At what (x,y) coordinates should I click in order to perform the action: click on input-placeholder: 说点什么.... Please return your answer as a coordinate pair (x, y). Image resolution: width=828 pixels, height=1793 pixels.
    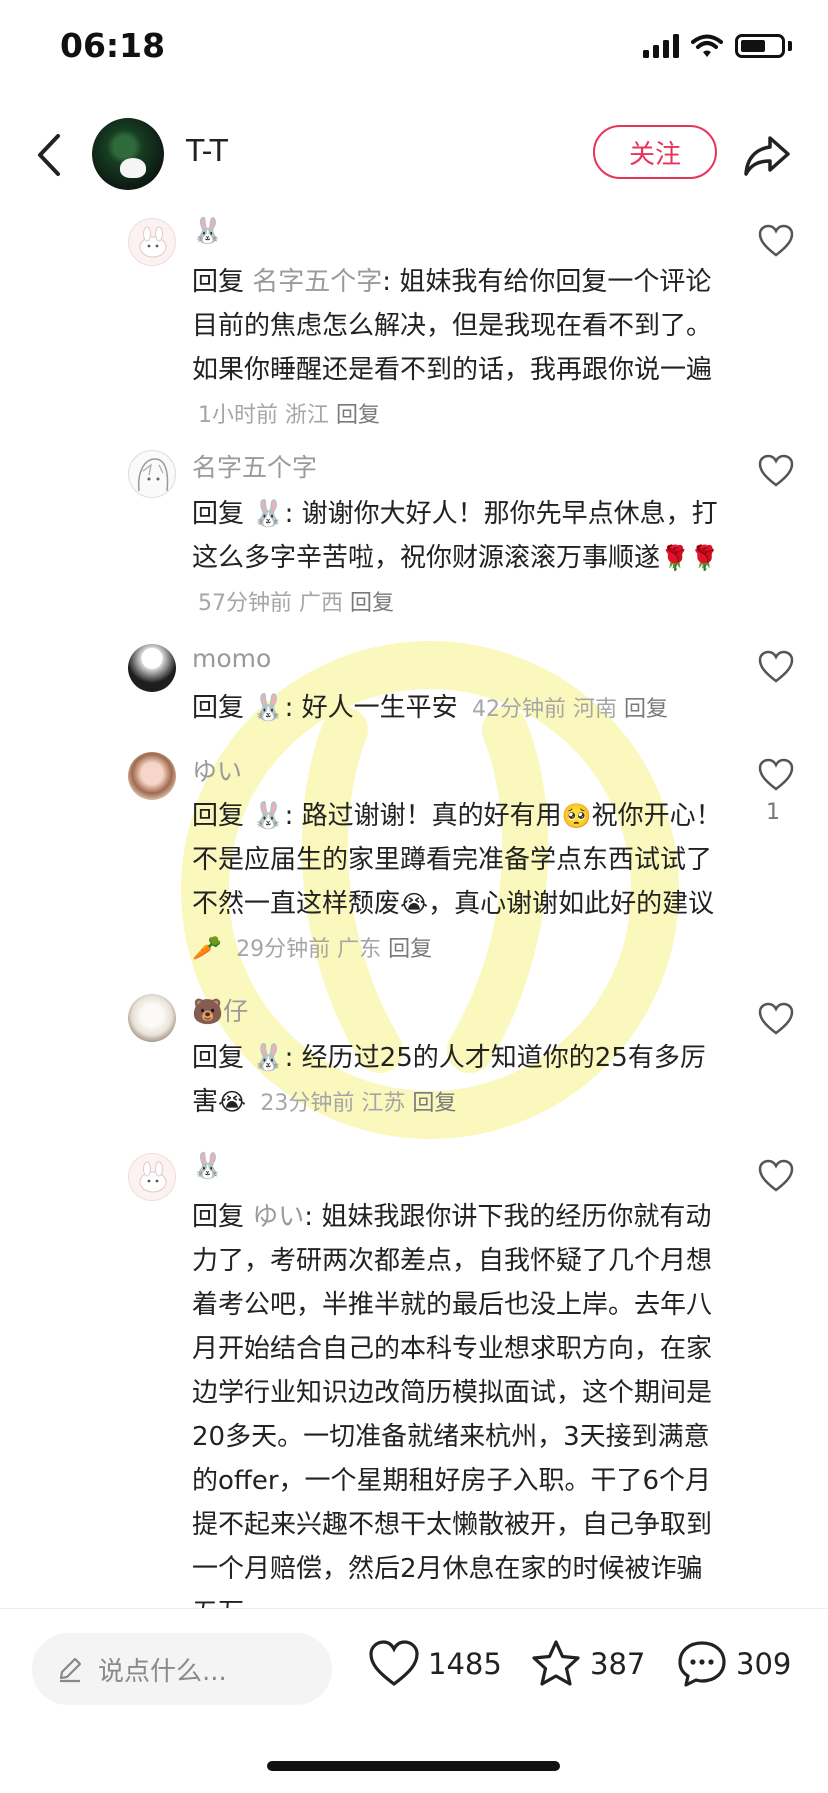
    Looking at the image, I should click on (162, 1671).